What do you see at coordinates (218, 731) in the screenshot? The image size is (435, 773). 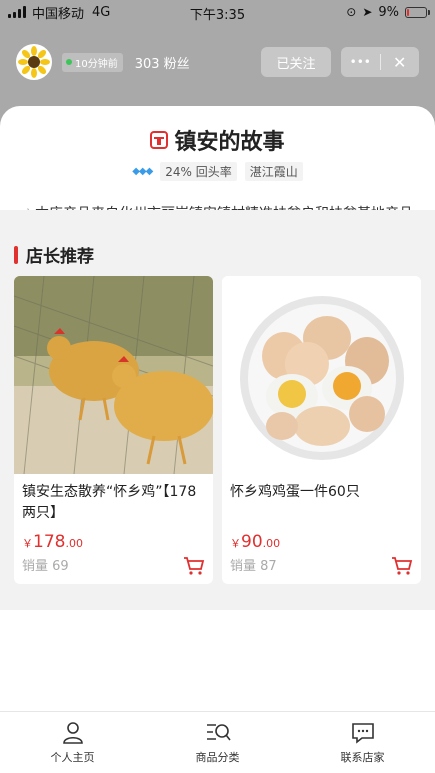 I see `category-search-icon` at bounding box center [218, 731].